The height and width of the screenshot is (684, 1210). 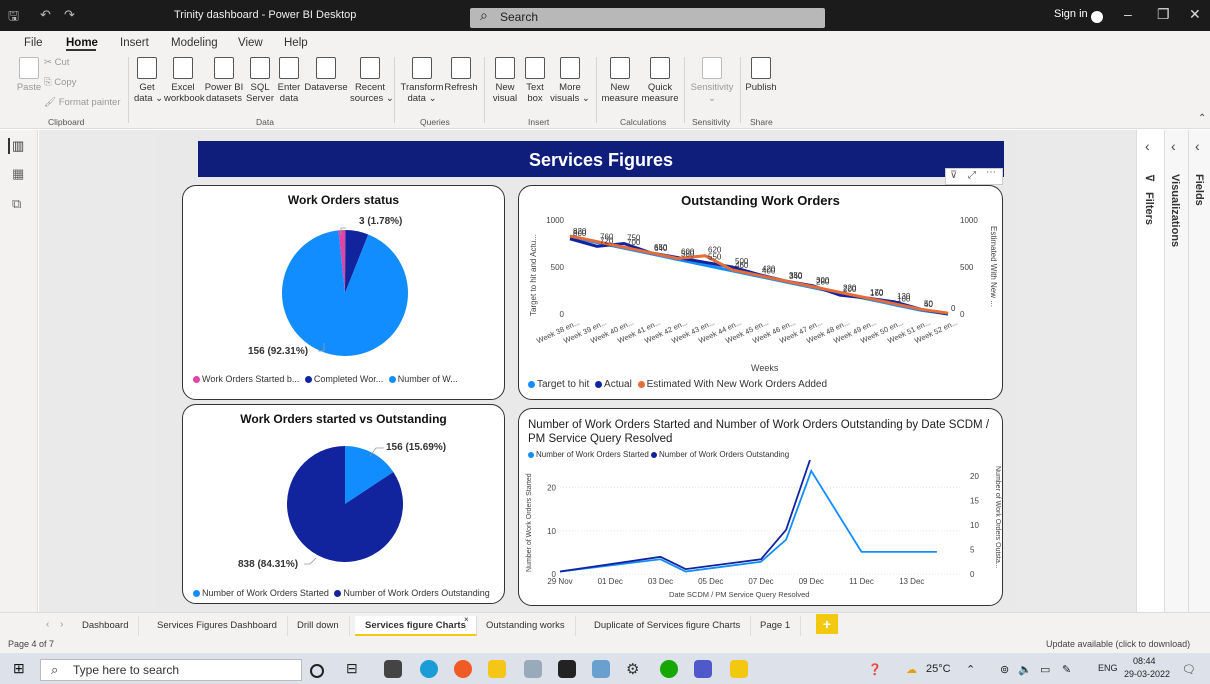 I want to click on tab-drill-down: Drill down, so click(x=318, y=626).